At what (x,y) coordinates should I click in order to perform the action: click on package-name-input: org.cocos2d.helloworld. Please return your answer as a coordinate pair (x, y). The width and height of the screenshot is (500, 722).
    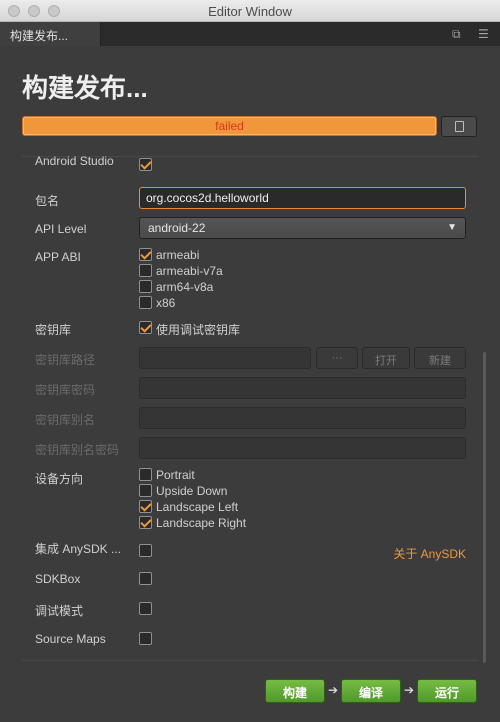
    Looking at the image, I should click on (302, 198).